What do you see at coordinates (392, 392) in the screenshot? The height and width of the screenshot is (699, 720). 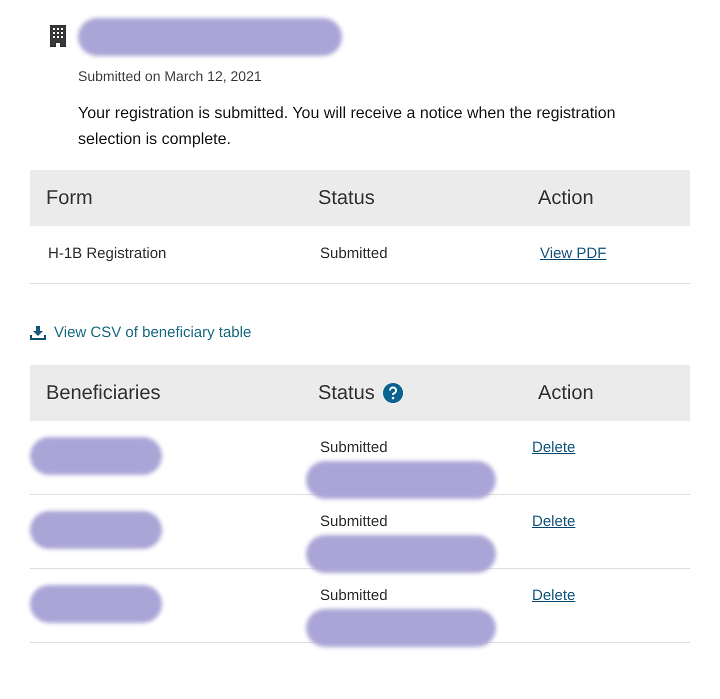 I see `help-icon` at bounding box center [392, 392].